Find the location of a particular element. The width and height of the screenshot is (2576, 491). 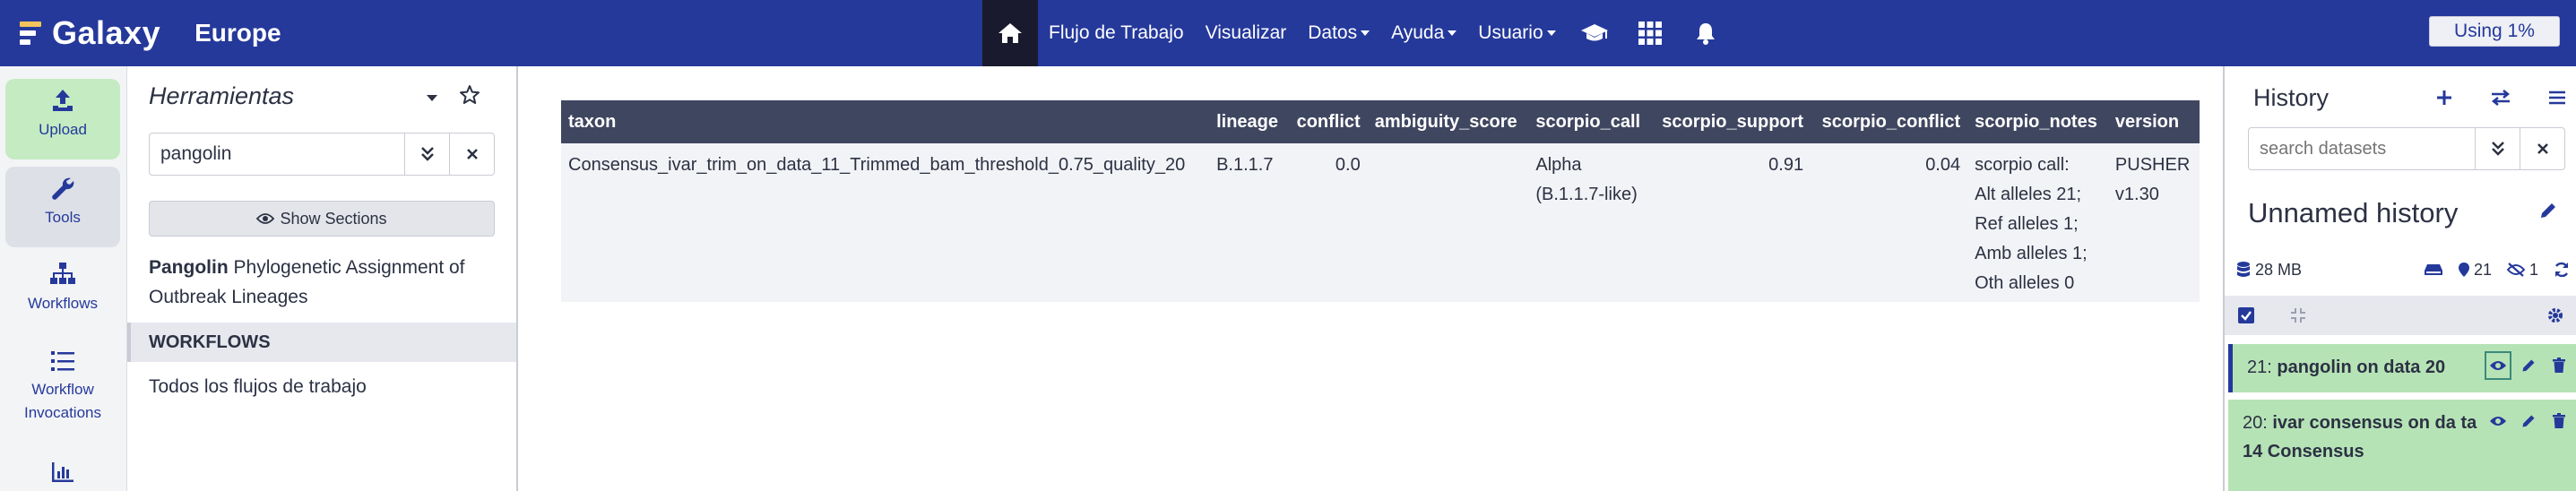

apps-button is located at coordinates (1650, 33).